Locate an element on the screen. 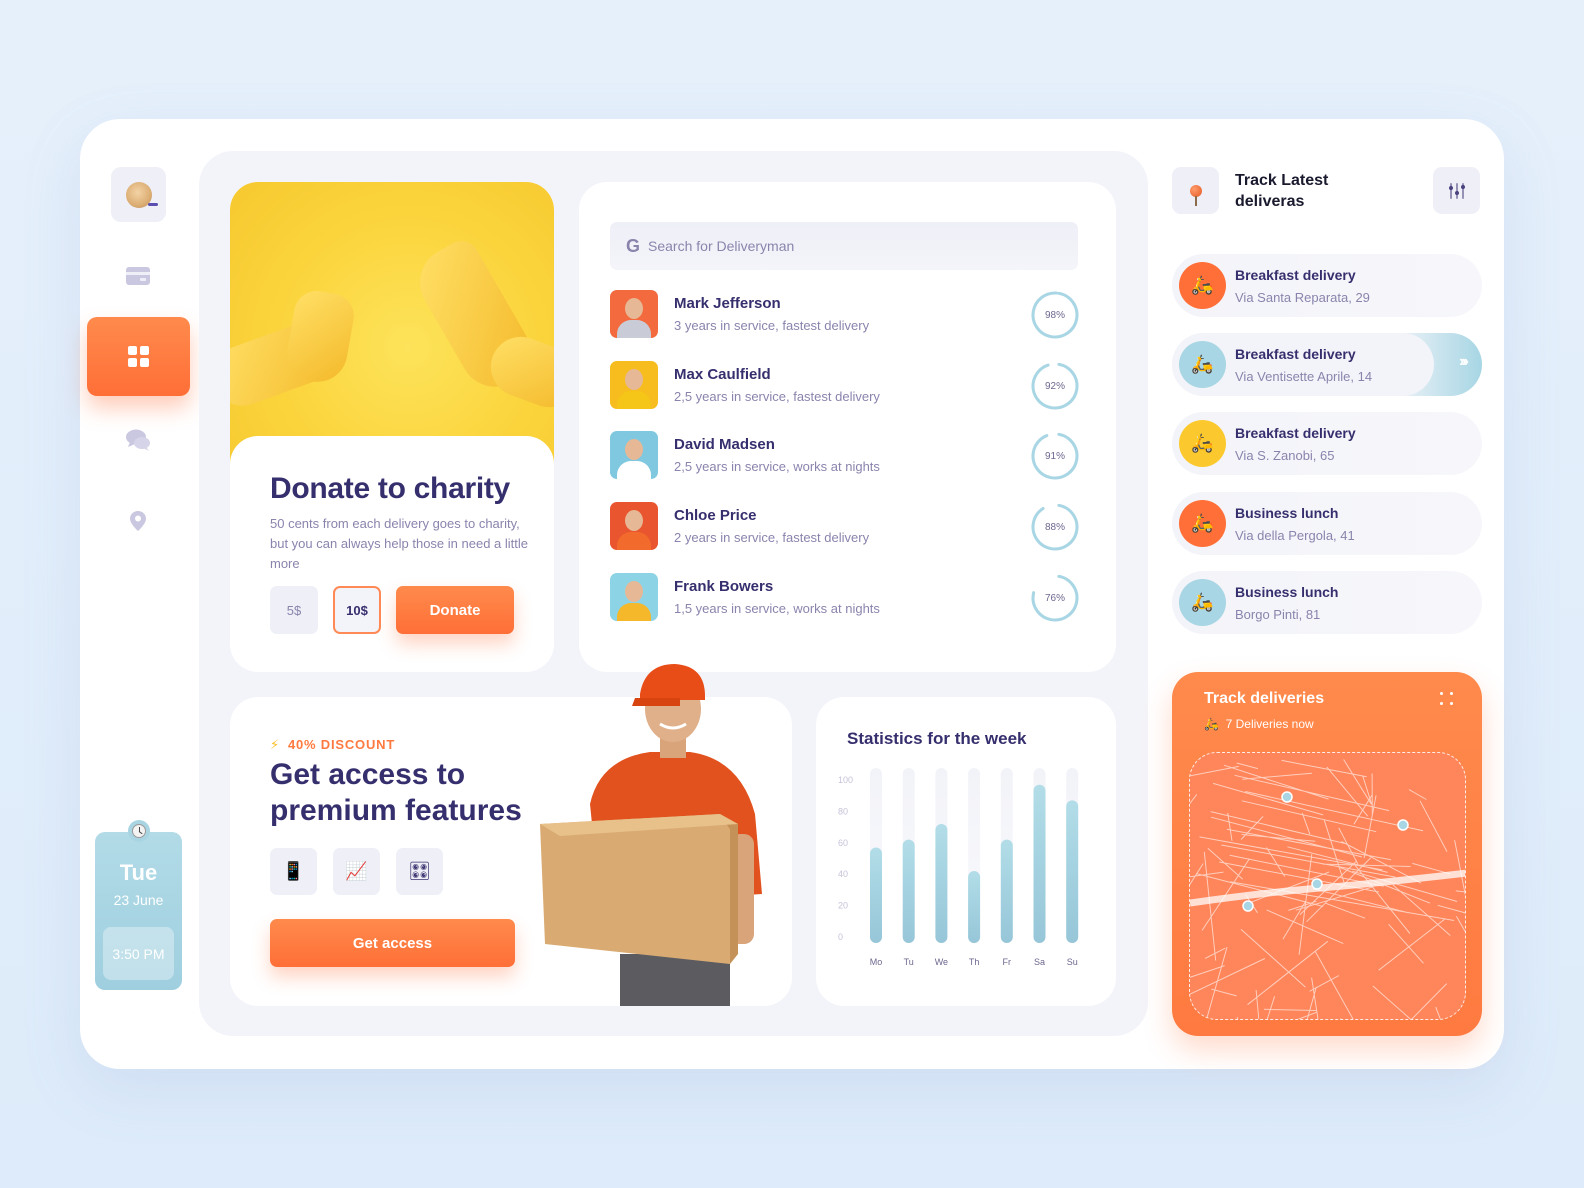 This screenshot has width=1584, height=1188. amount-5-button: 5$ is located at coordinates (294, 610).